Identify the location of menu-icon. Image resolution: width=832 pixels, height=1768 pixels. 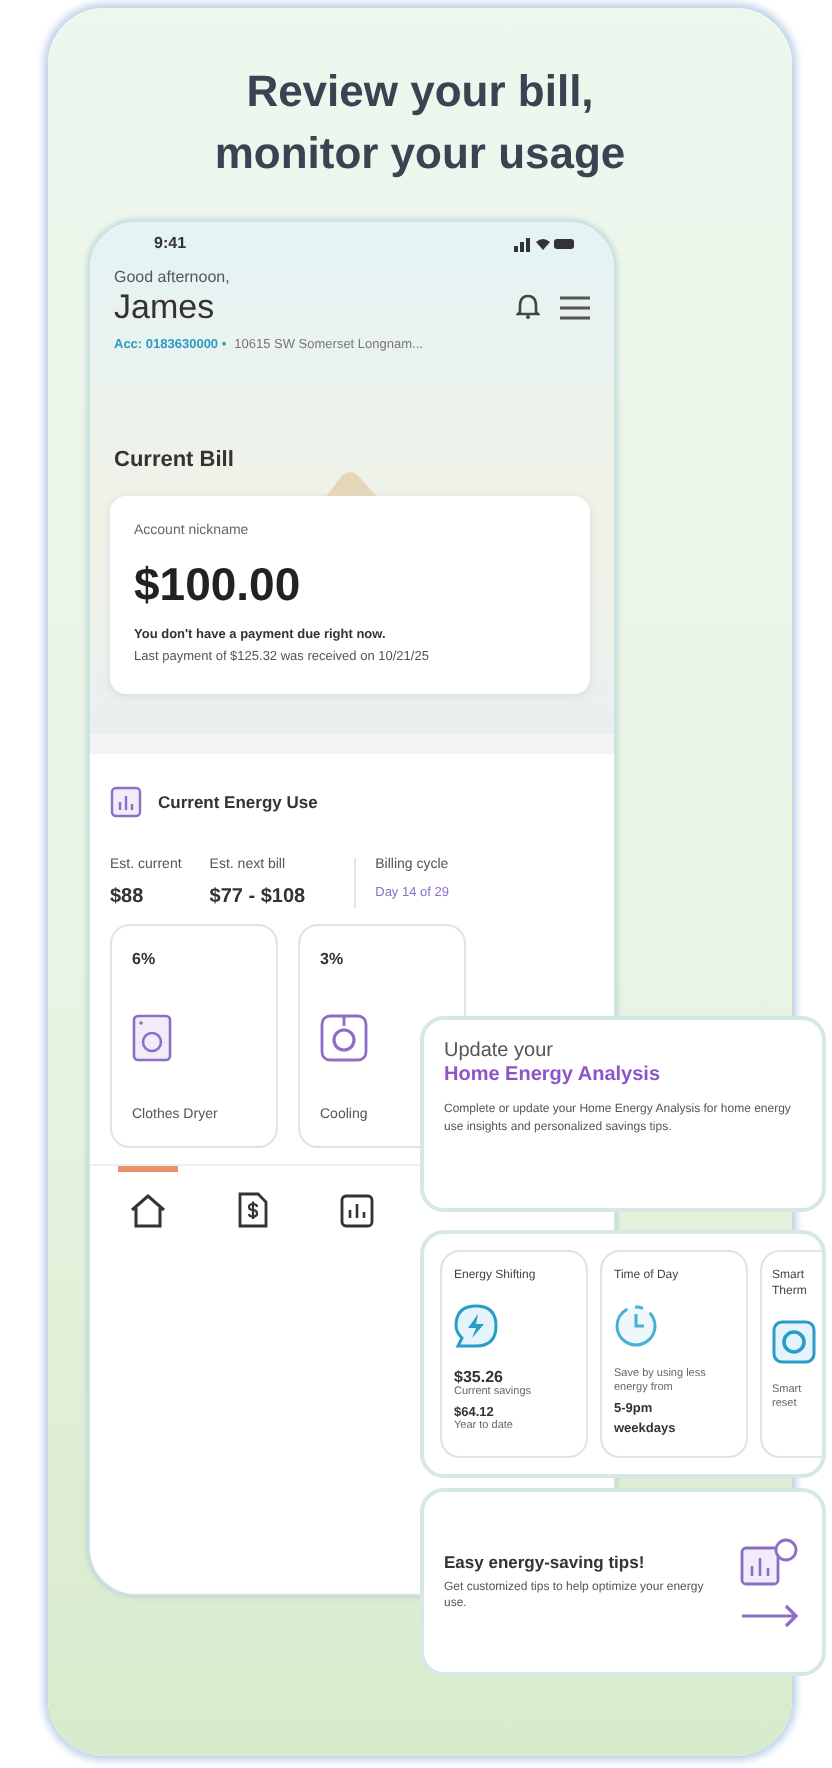
(575, 307).